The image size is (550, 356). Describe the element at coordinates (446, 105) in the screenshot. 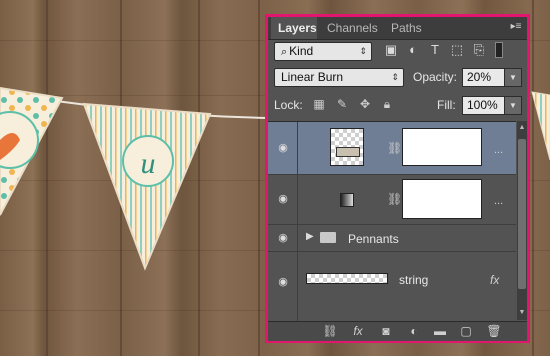

I see `fill-label: Fill:` at that location.